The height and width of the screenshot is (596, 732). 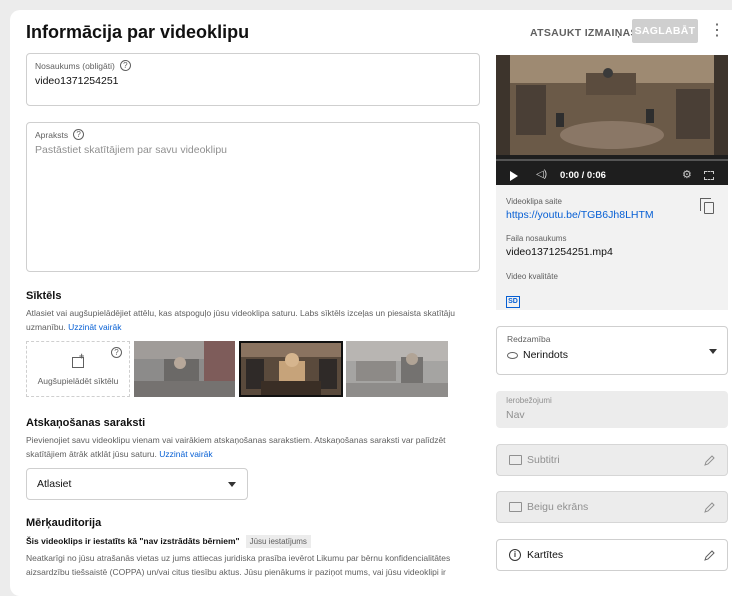 What do you see at coordinates (44, 296) in the screenshot?
I see `thumbnail-heading: Sīktēls` at bounding box center [44, 296].